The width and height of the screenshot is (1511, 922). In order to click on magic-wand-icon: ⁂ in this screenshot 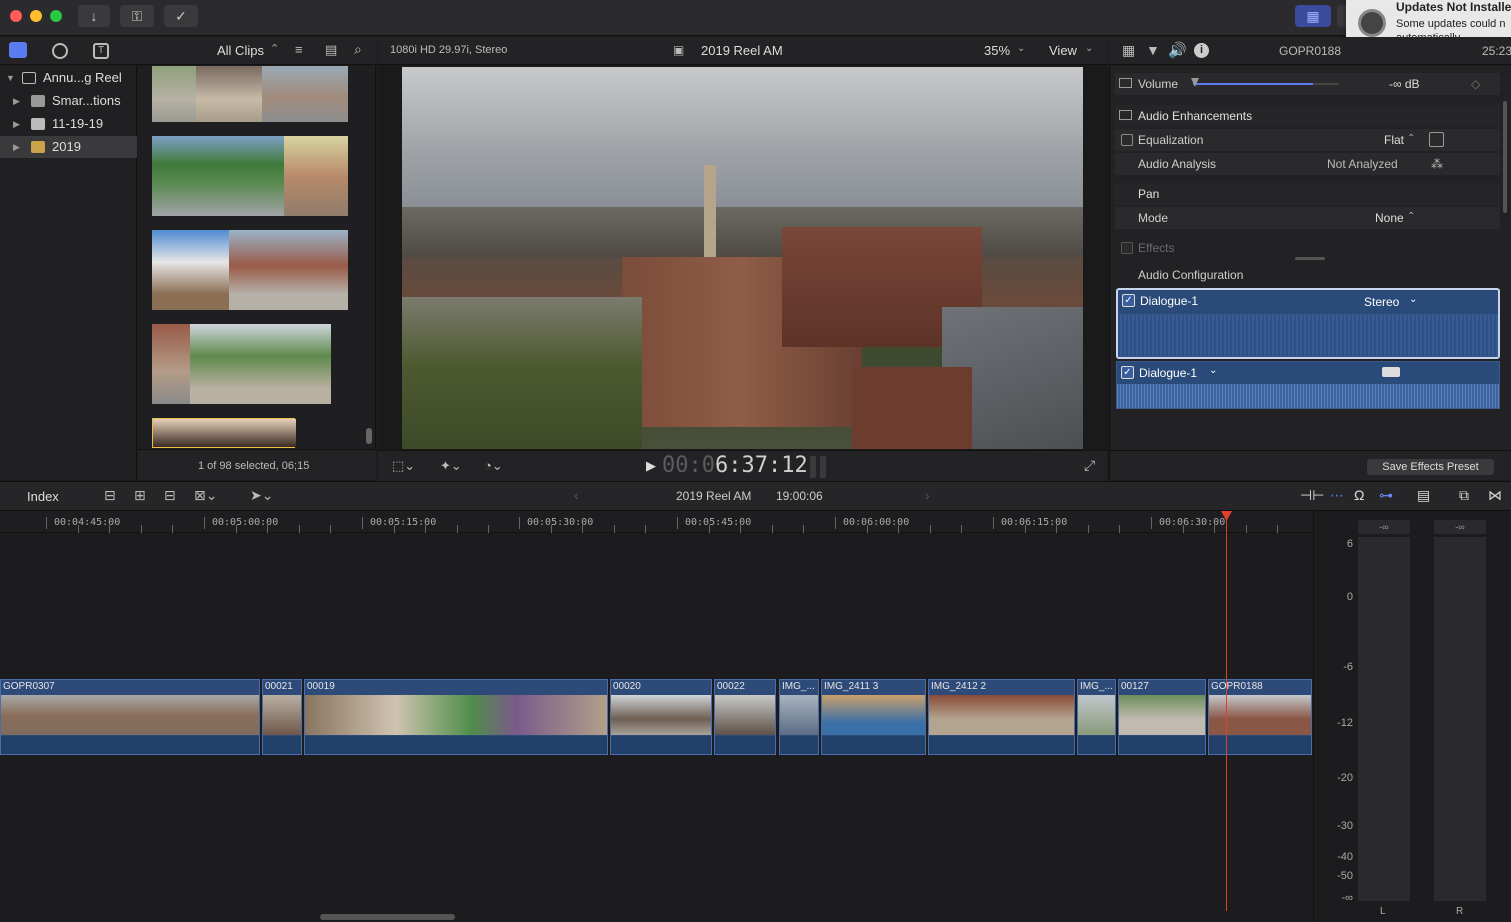, I will do `click(1437, 164)`.